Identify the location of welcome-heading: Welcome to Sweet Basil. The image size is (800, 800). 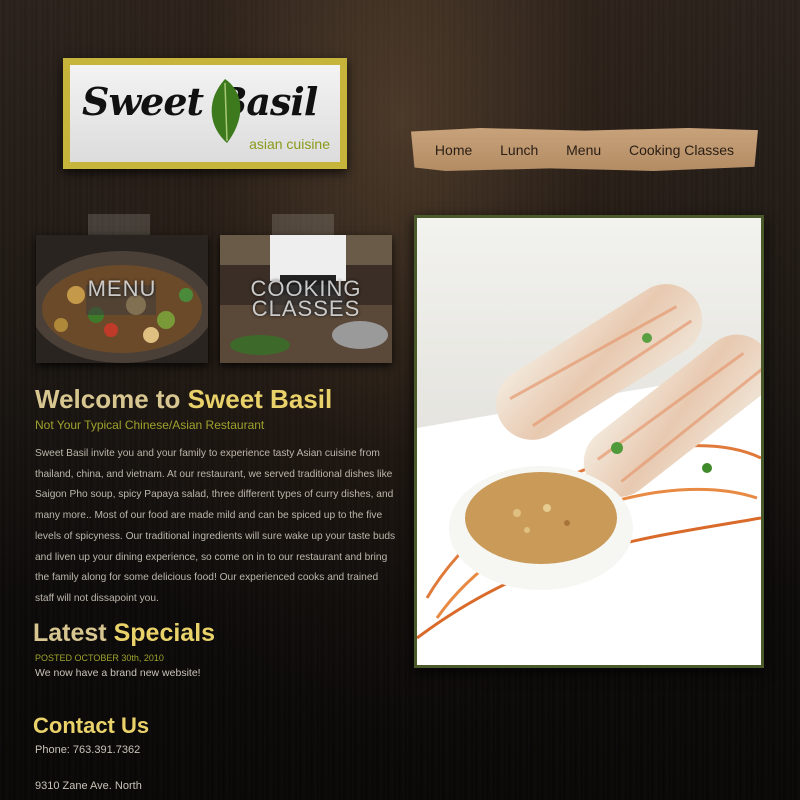
(183, 399).